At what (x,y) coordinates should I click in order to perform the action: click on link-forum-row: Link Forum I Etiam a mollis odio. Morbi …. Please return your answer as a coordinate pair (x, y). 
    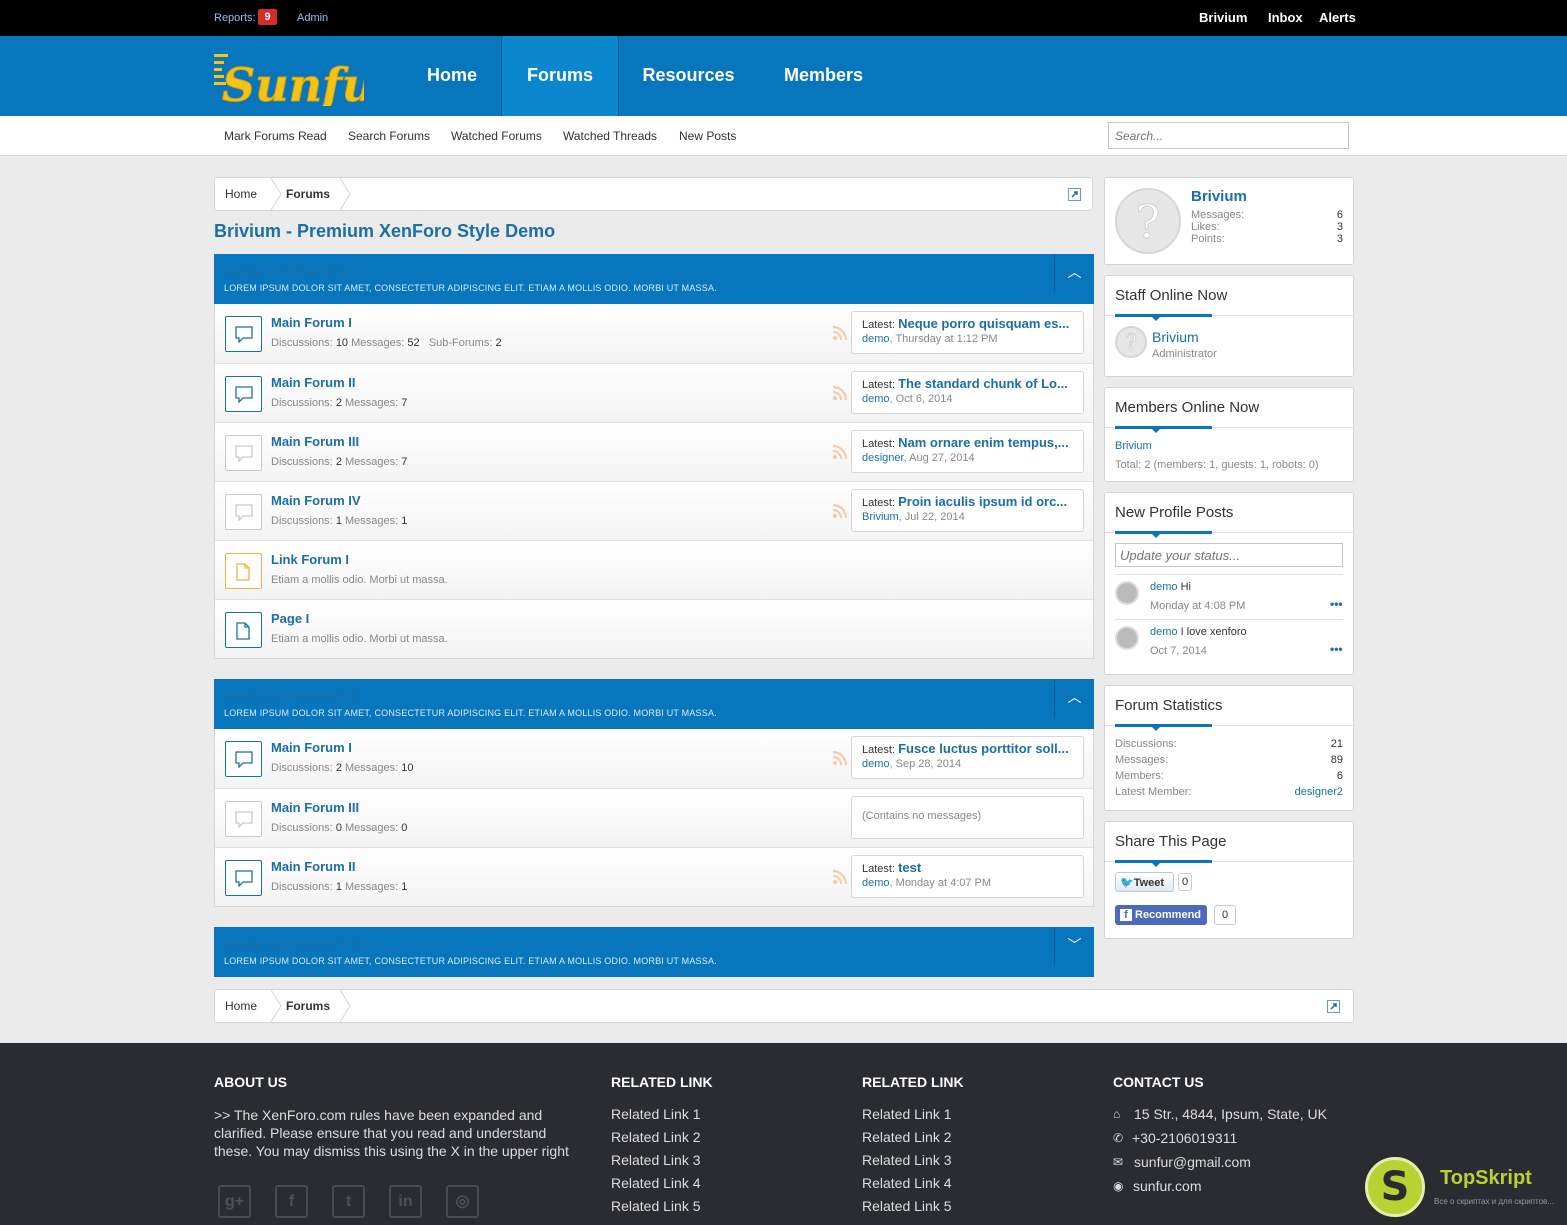
    Looking at the image, I should click on (654, 569).